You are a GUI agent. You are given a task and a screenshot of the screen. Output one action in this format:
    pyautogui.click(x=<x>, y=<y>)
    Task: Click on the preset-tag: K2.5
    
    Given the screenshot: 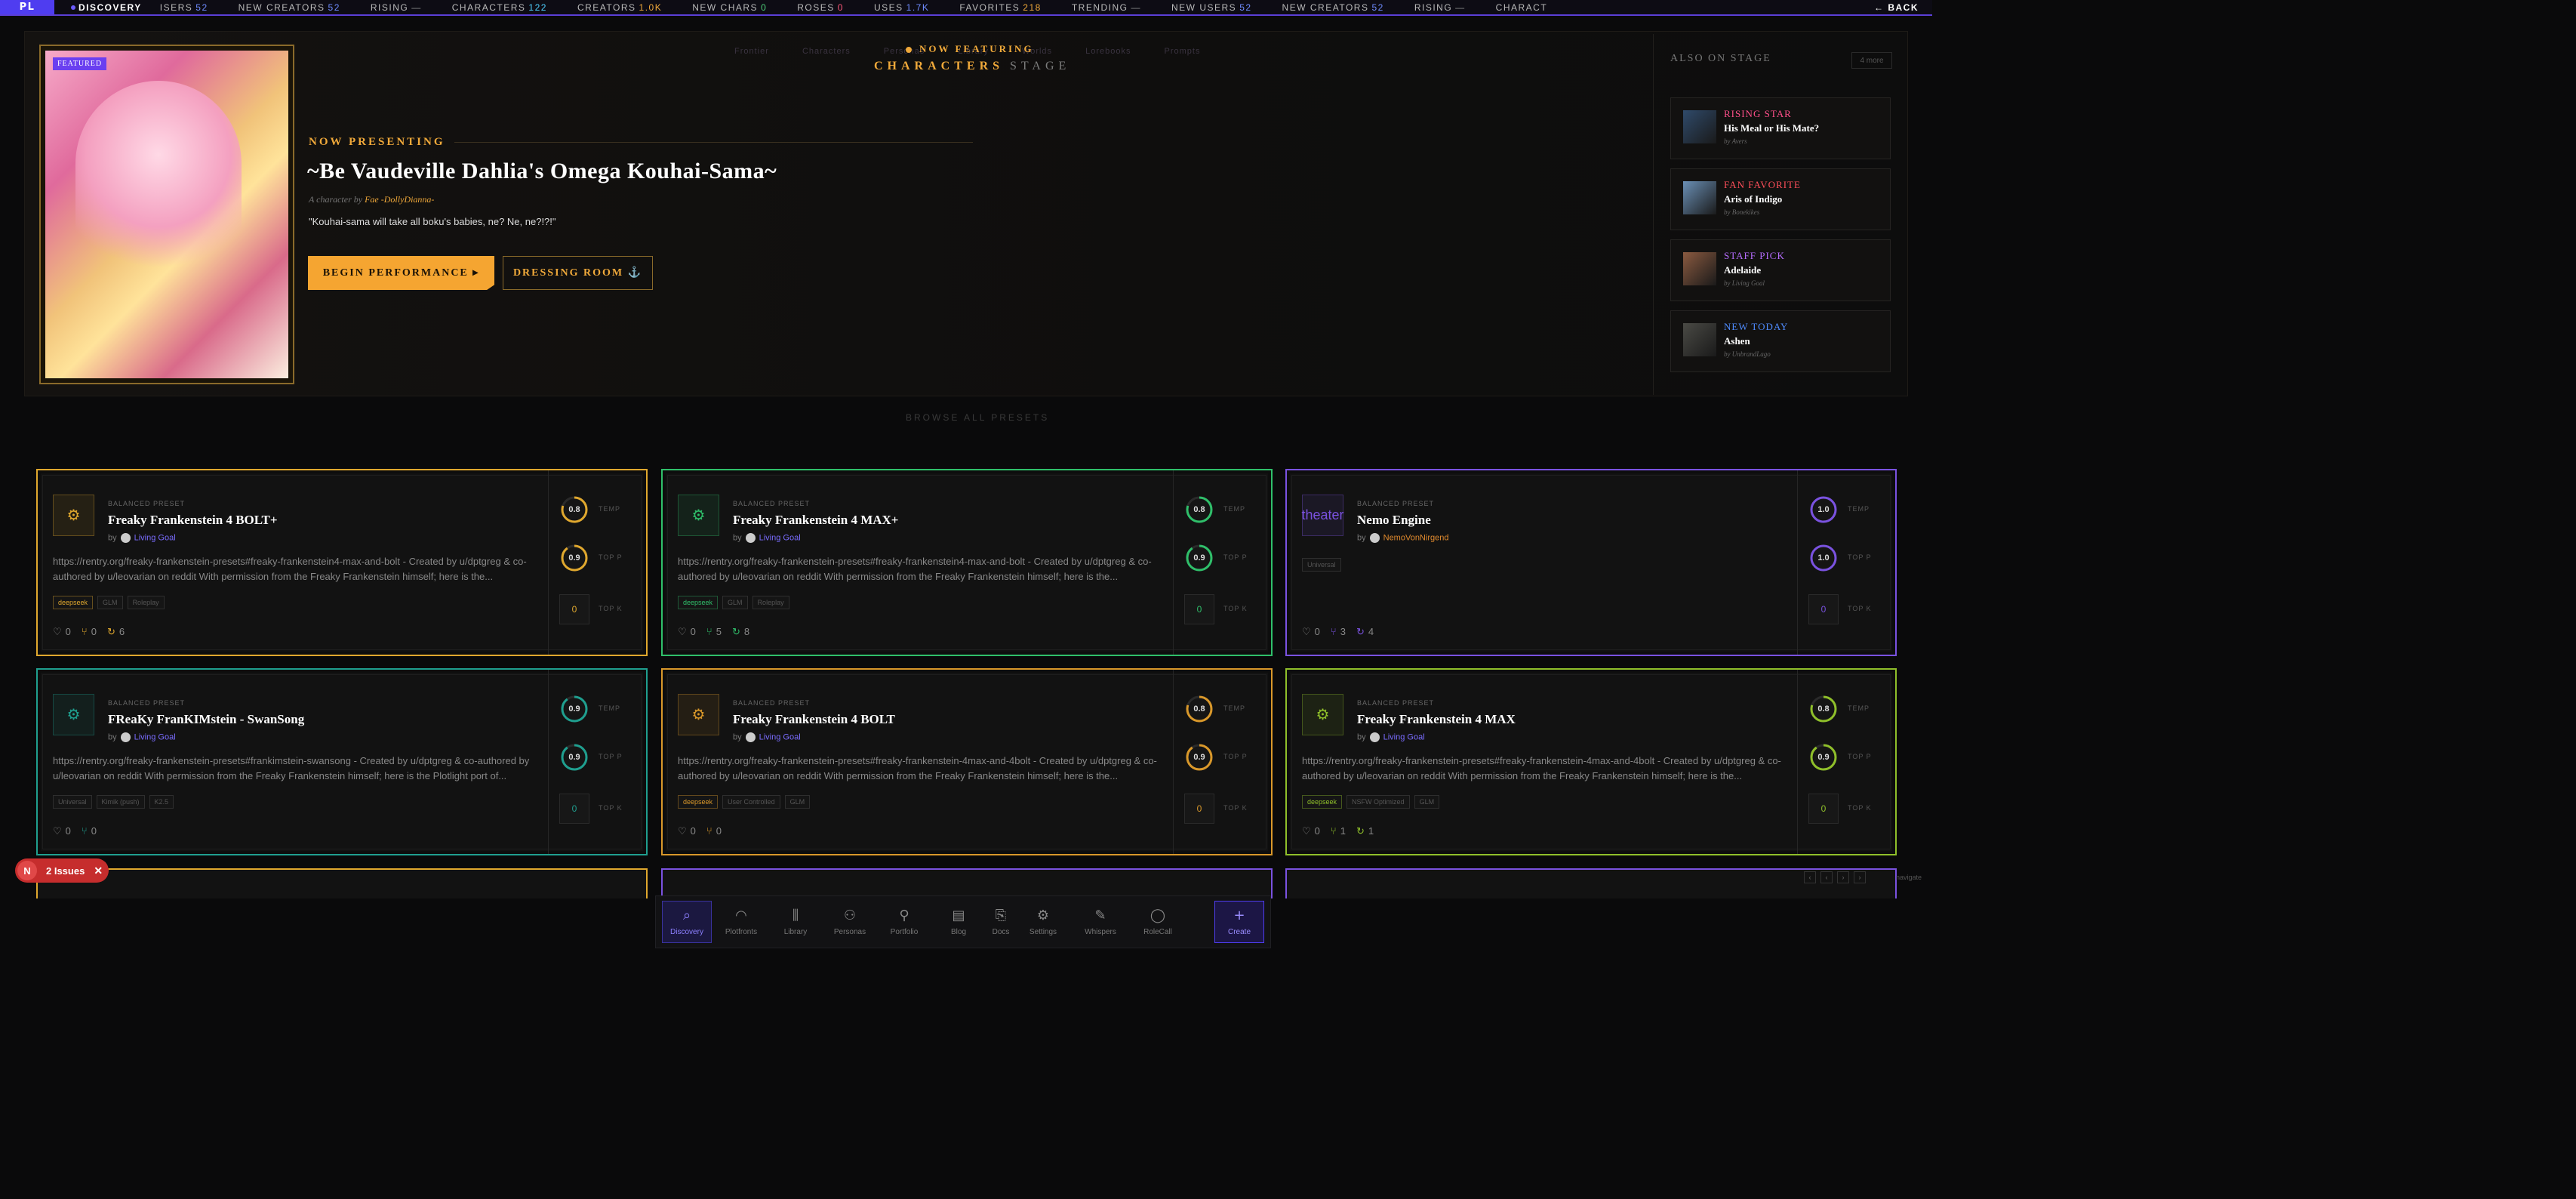 What is the action you would take?
    pyautogui.click(x=161, y=802)
    